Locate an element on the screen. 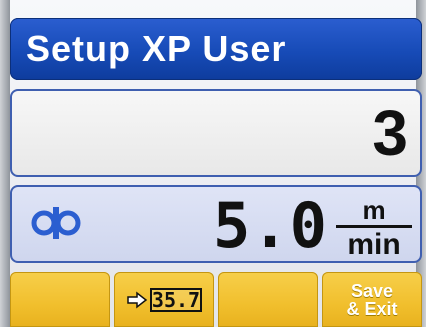 The height and width of the screenshot is (327, 426). spool-icon is located at coordinates (56, 223).